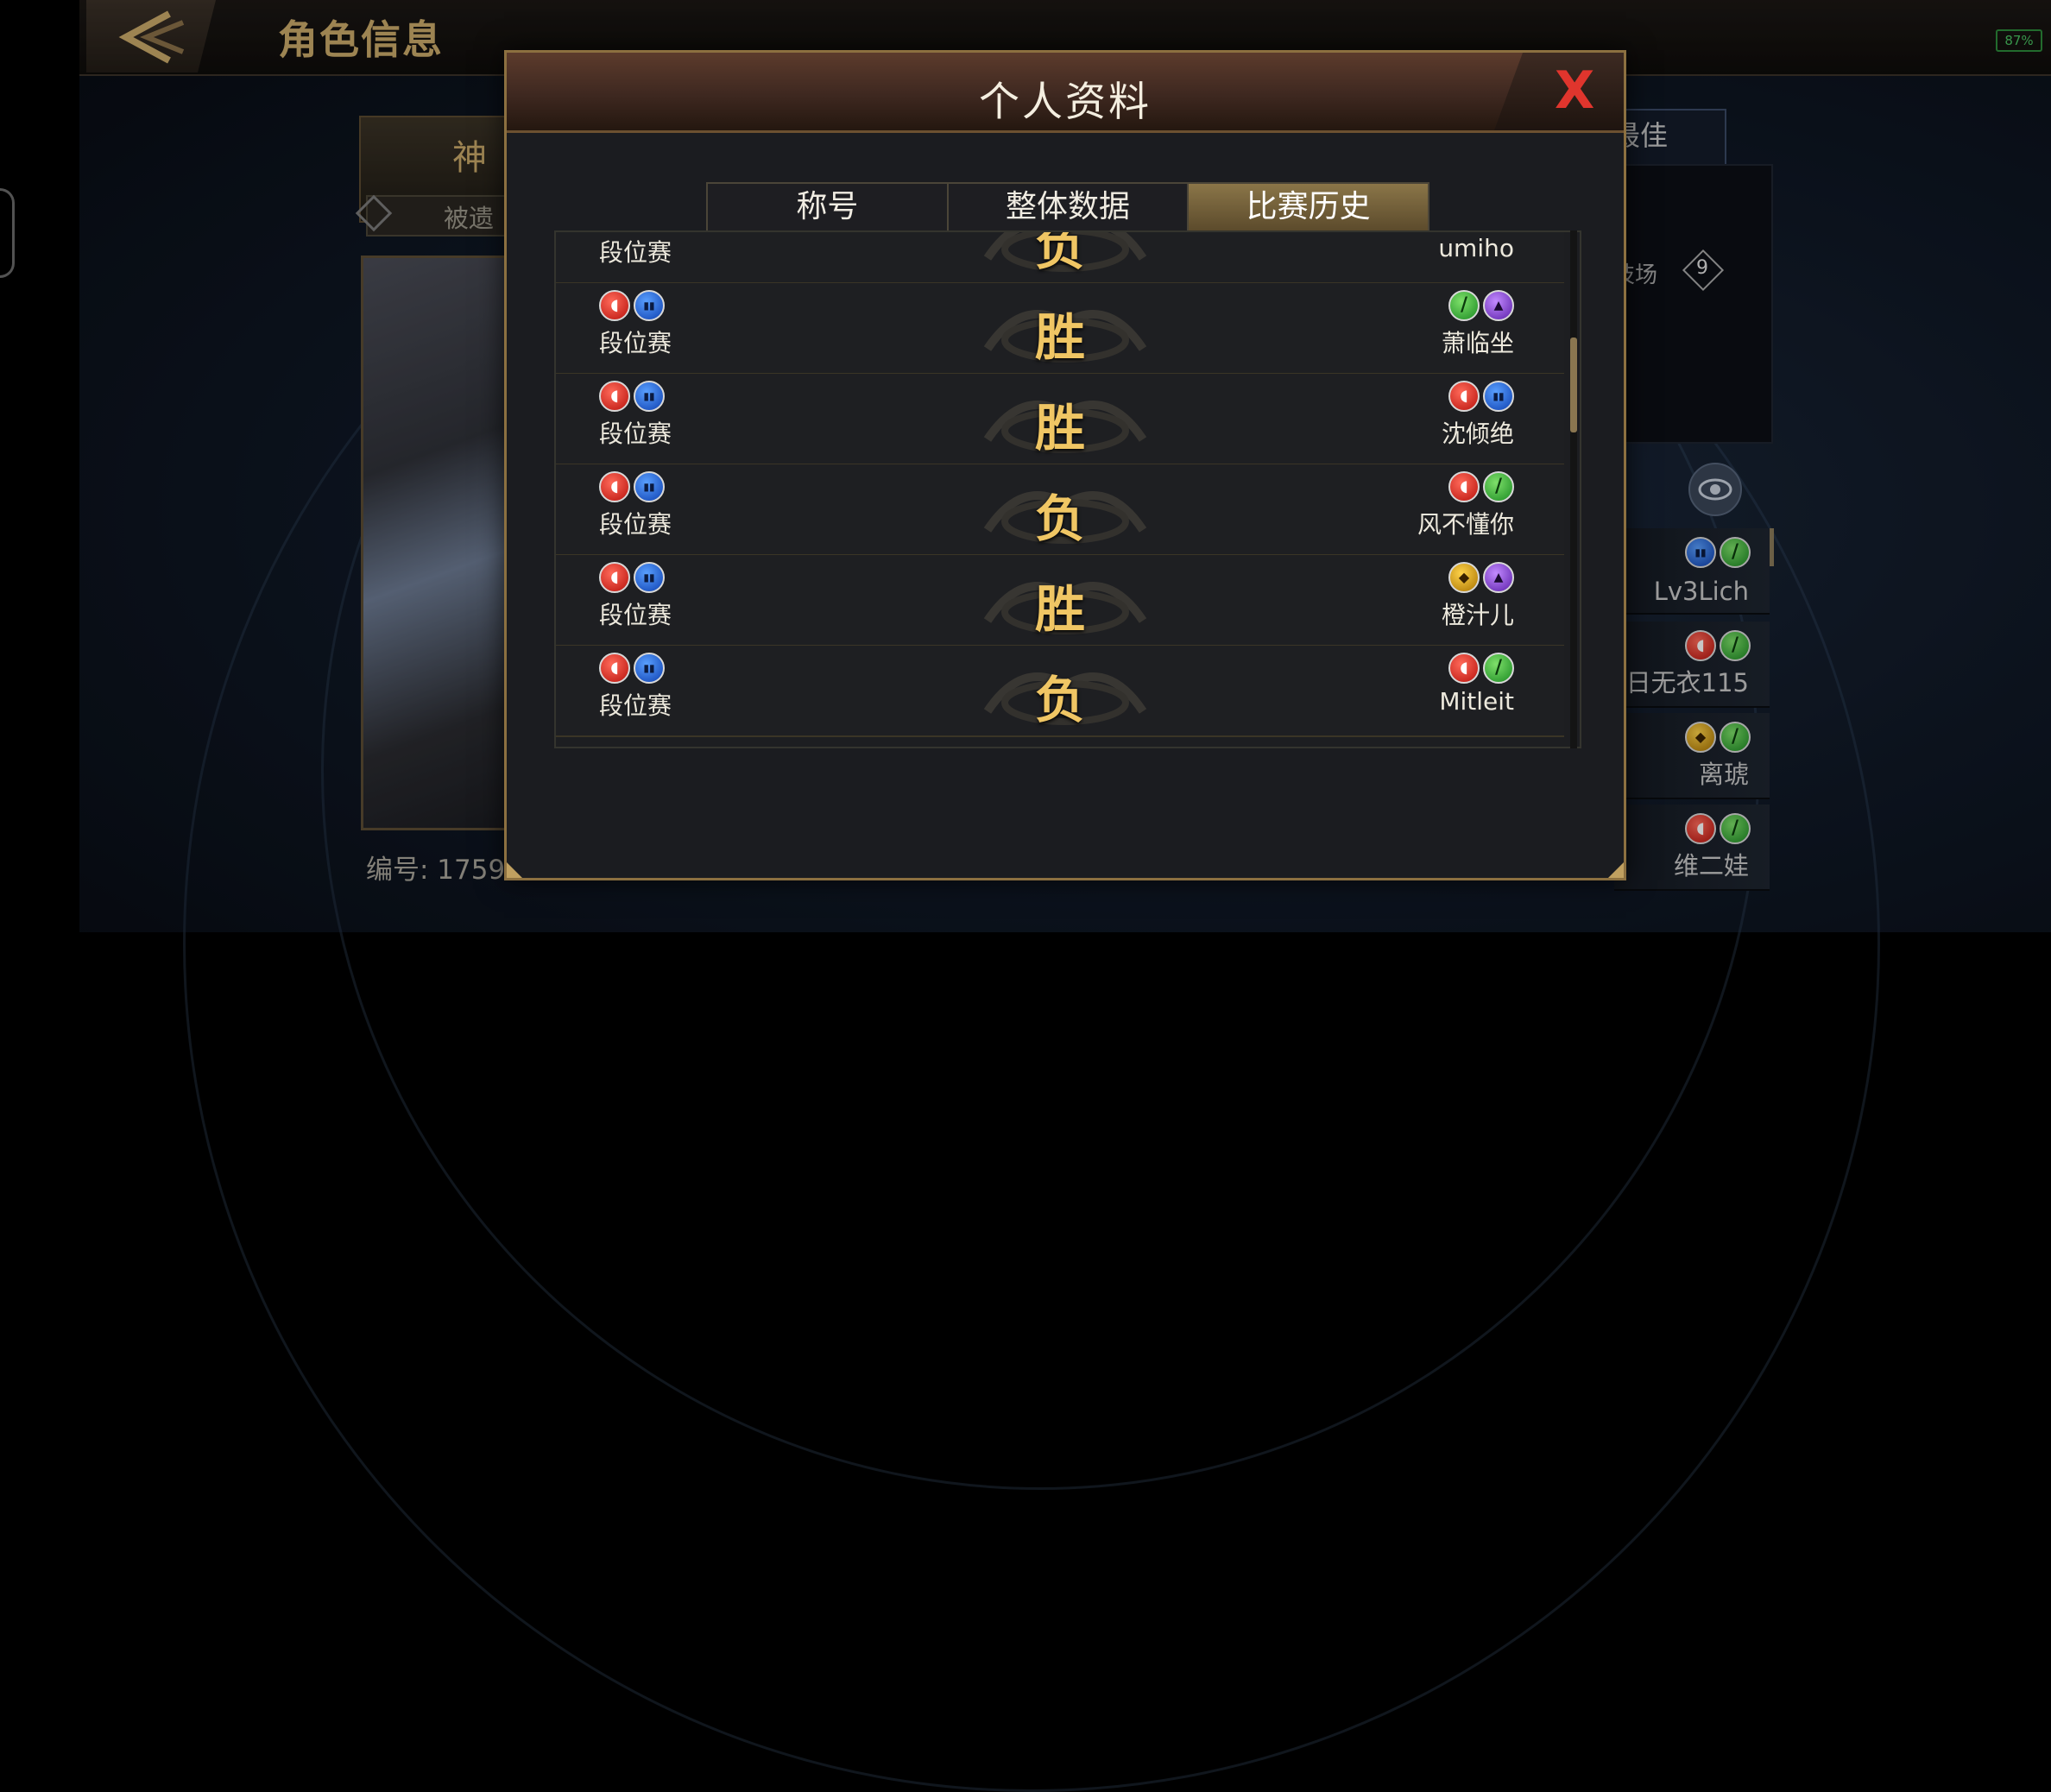 The image size is (2051, 1792). I want to click on match-row: 段位赛负 umiho, so click(1060, 257).